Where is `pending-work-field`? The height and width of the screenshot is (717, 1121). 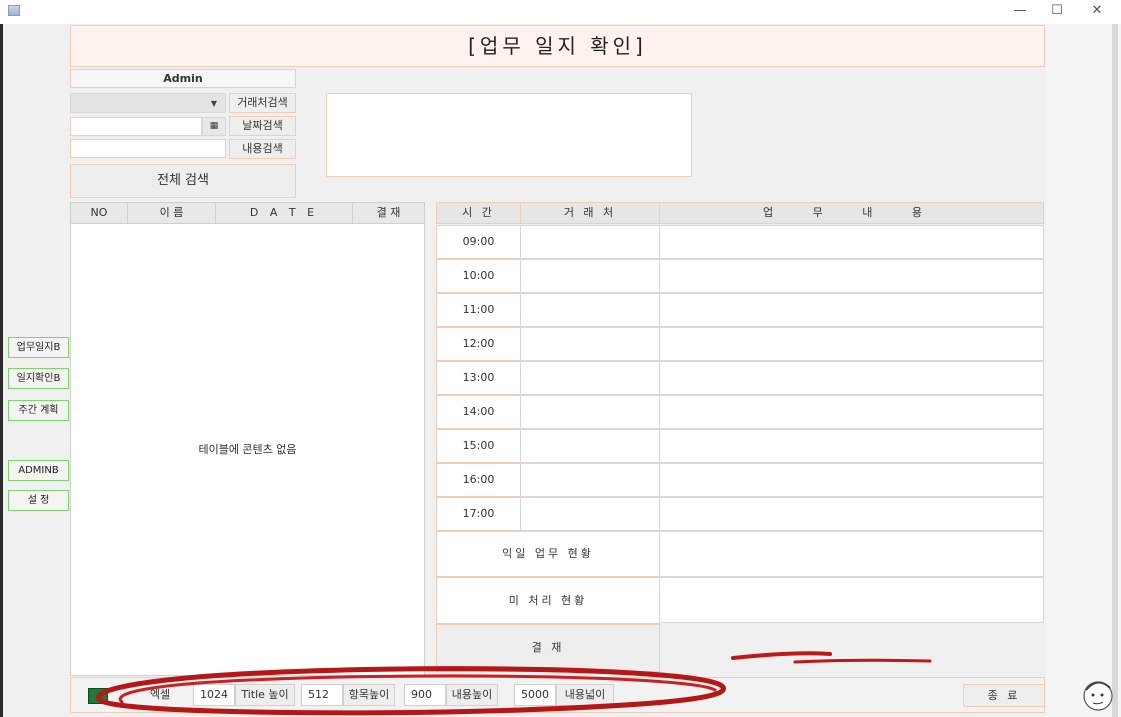
pending-work-field is located at coordinates (851, 600).